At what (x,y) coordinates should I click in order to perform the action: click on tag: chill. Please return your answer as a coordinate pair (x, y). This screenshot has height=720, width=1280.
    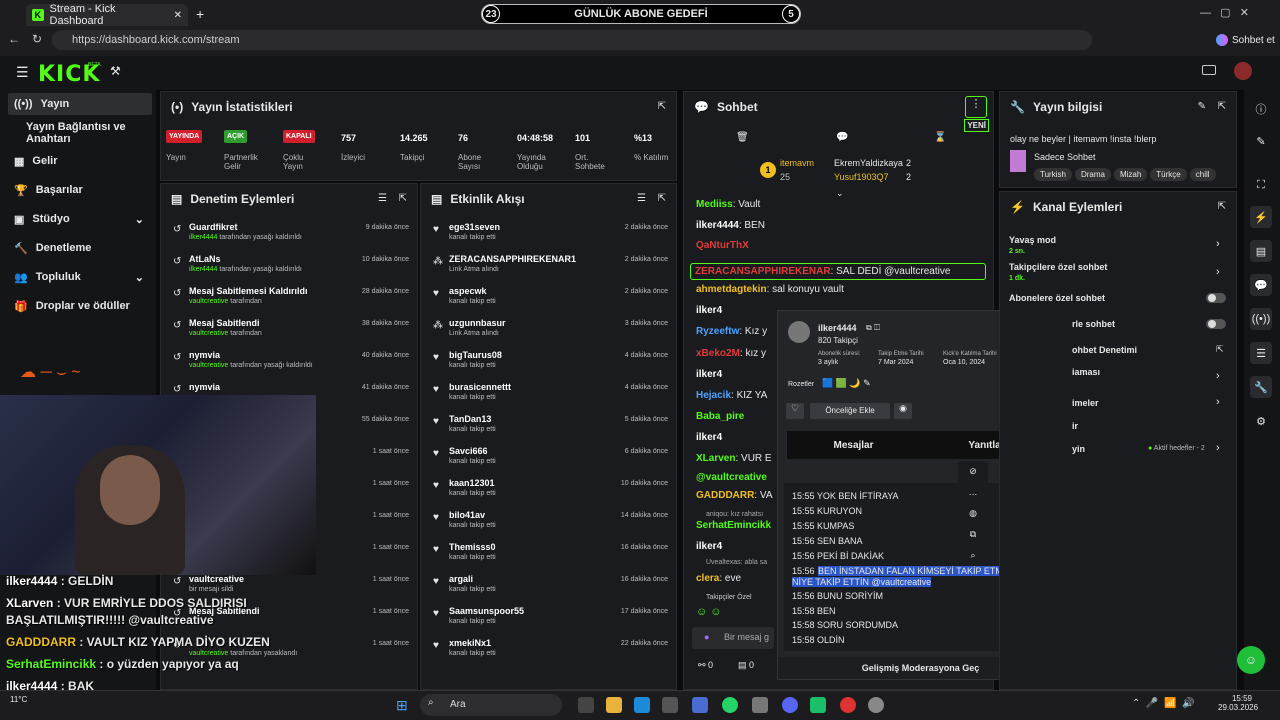
    Looking at the image, I should click on (1202, 174).